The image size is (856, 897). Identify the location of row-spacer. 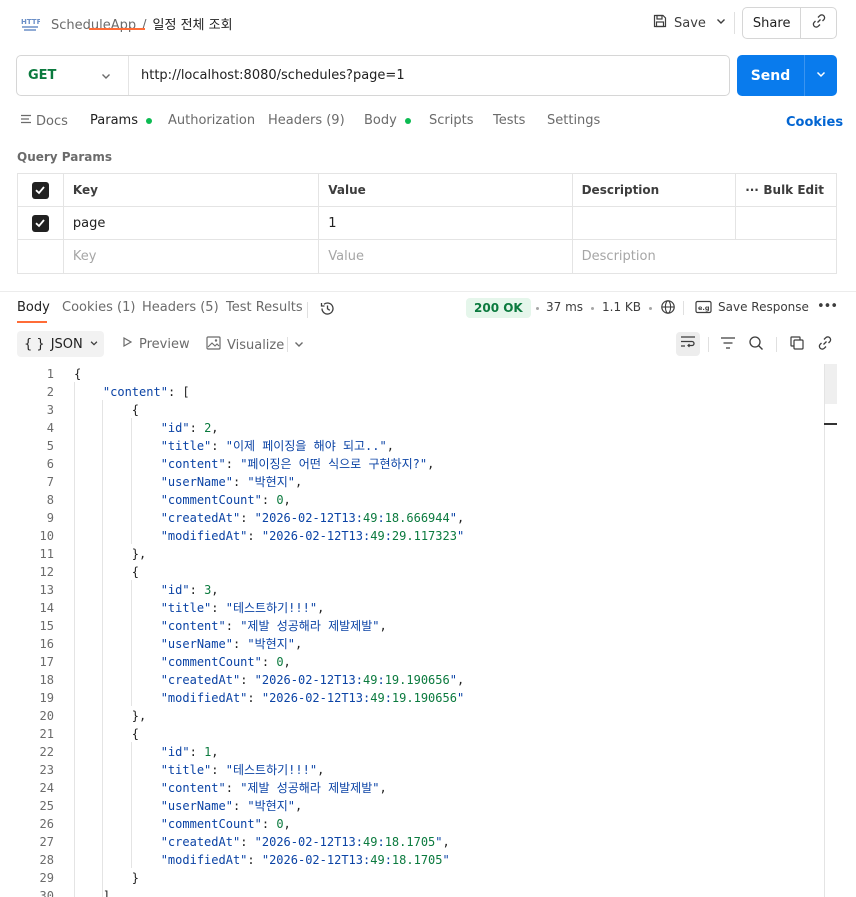
(786, 223).